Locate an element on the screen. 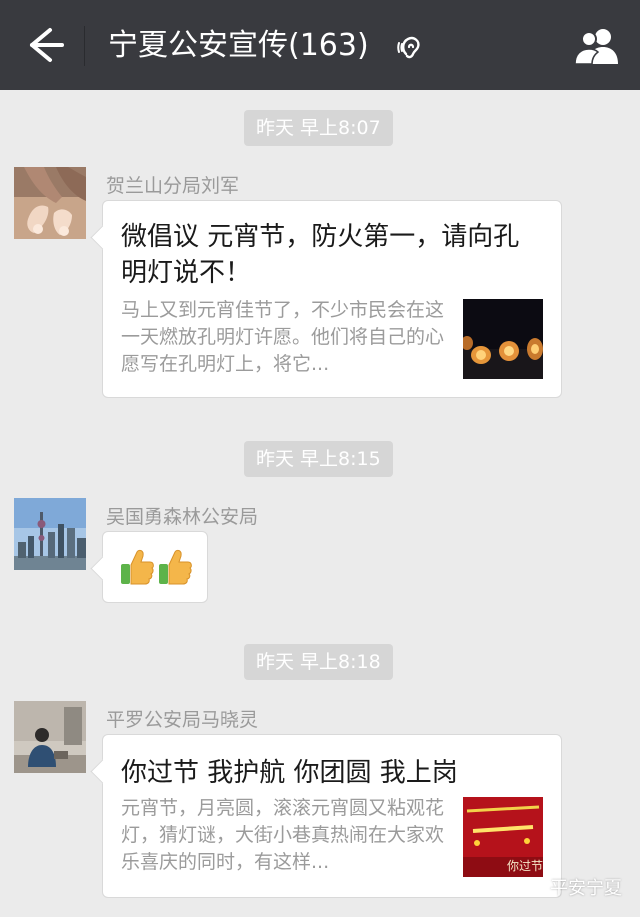  back-button is located at coordinates (43, 45).